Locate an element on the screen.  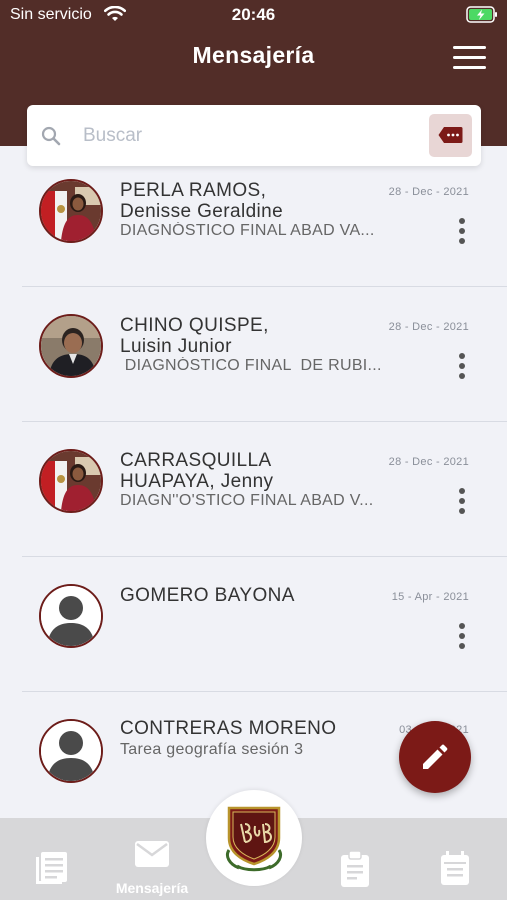
sender-name: CHINO QUISPE, Luisin Junior is located at coordinates (194, 336).